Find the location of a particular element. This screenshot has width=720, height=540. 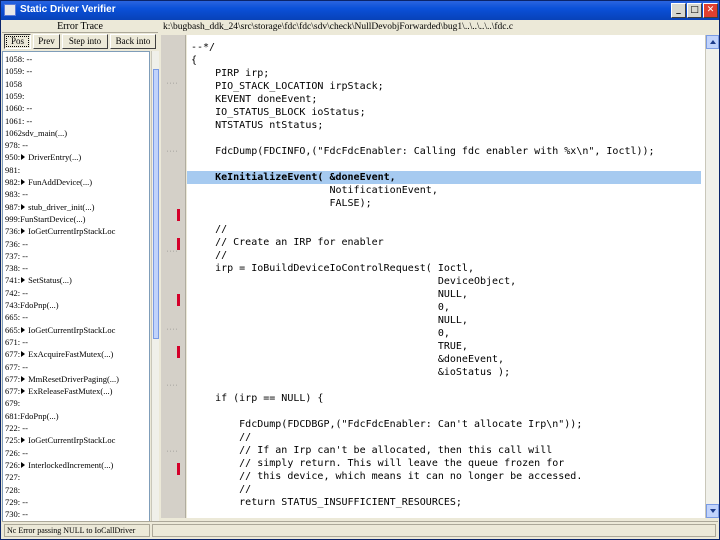

trace-row: 726: InterlockedIncrement(...) is located at coordinates (77, 465).